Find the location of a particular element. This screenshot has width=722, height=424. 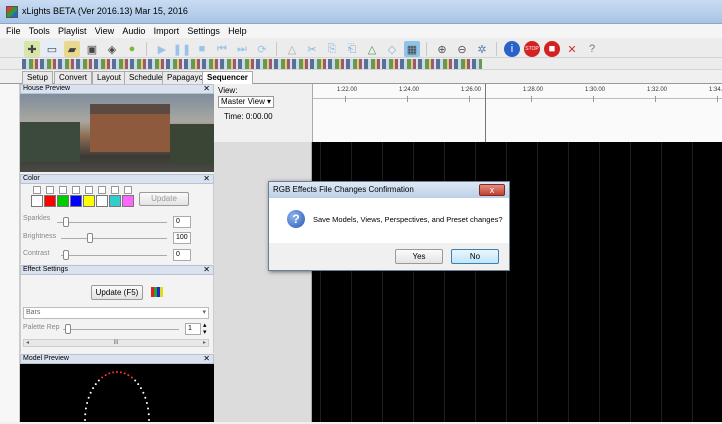

warning-icon: △ is located at coordinates (292, 49).